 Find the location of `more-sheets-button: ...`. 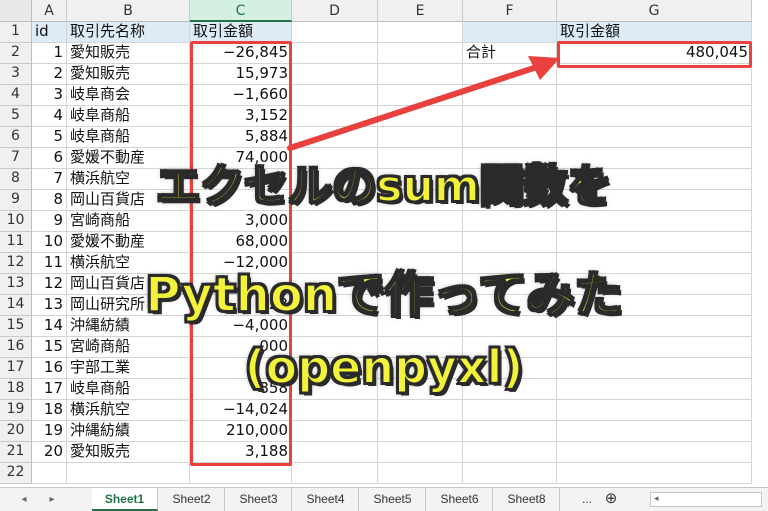

more-sheets-button: ... is located at coordinates (587, 499).